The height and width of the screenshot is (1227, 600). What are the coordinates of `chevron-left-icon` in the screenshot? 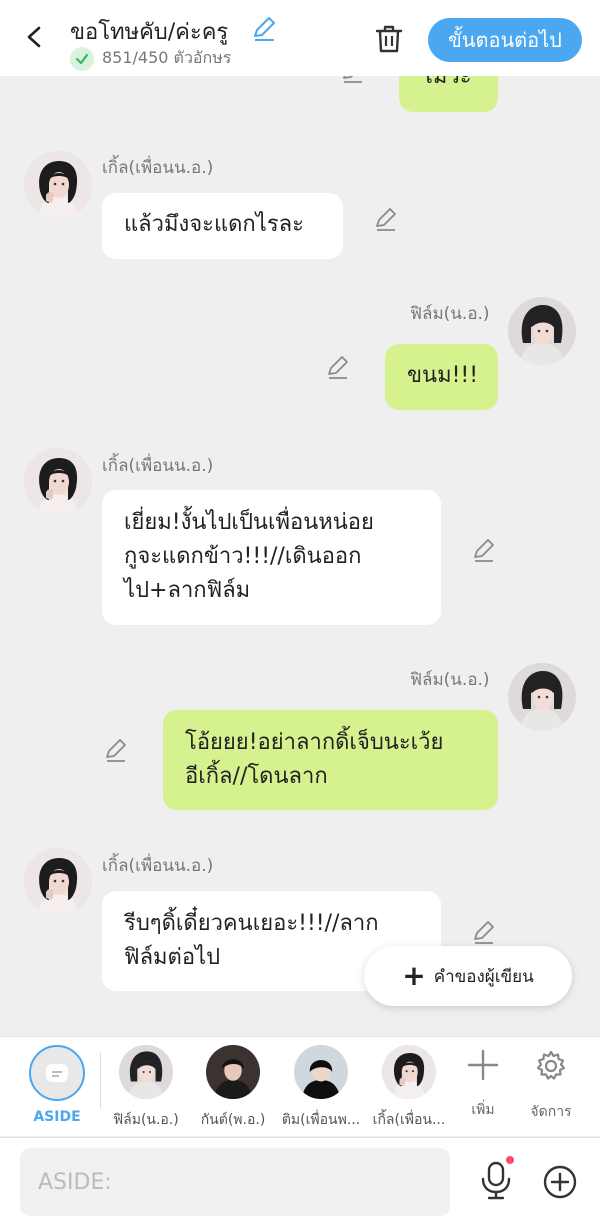 It's located at (34, 37).